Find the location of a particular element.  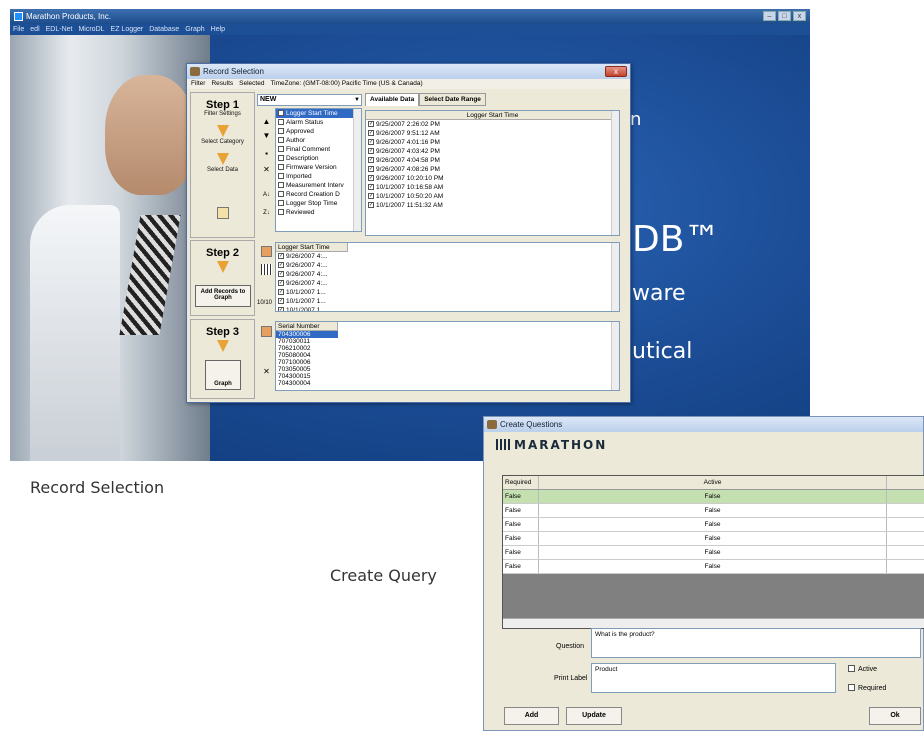

serial-scrollbar is located at coordinates (615, 356).